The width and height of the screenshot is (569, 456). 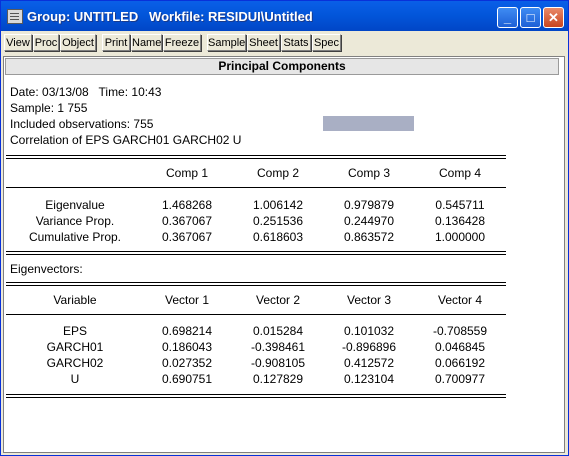 What do you see at coordinates (460, 205) in the screenshot?
I see `value-cell: 0.545711` at bounding box center [460, 205].